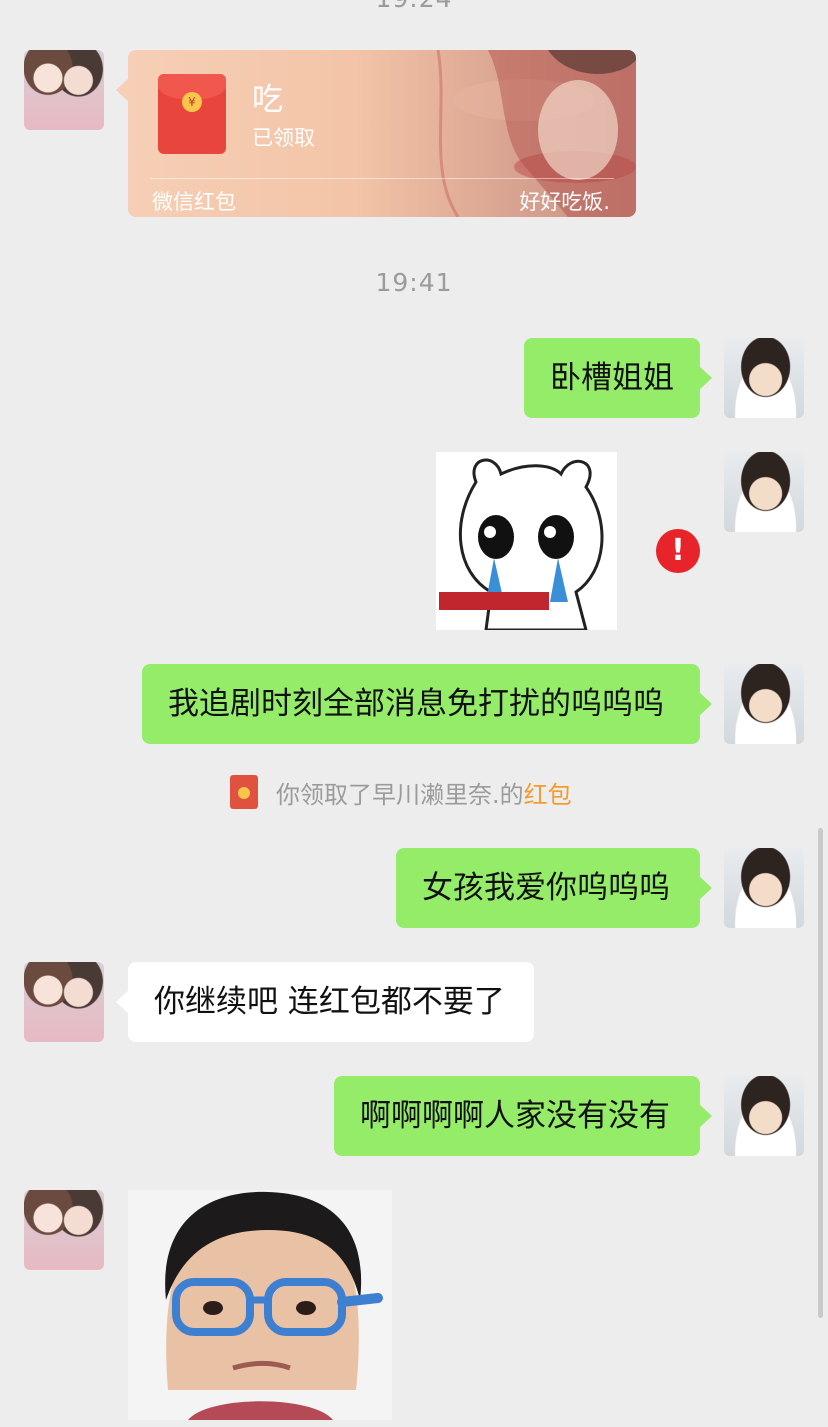 The height and width of the screenshot is (1427, 828). Describe the element at coordinates (382, 178) in the screenshot. I see `red-packet-divider` at that location.